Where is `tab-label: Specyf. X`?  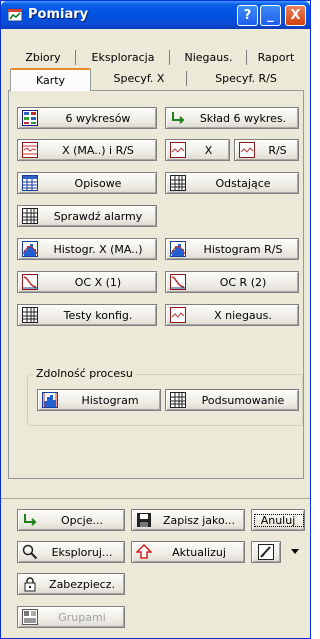 tab-label: Specyf. X is located at coordinates (139, 78).